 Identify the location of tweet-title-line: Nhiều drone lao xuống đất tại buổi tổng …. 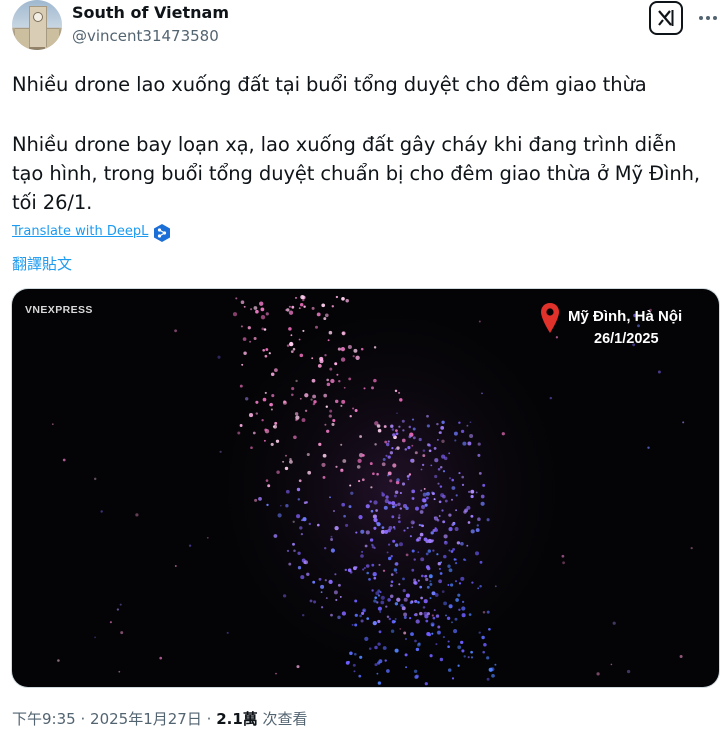
(329, 84).